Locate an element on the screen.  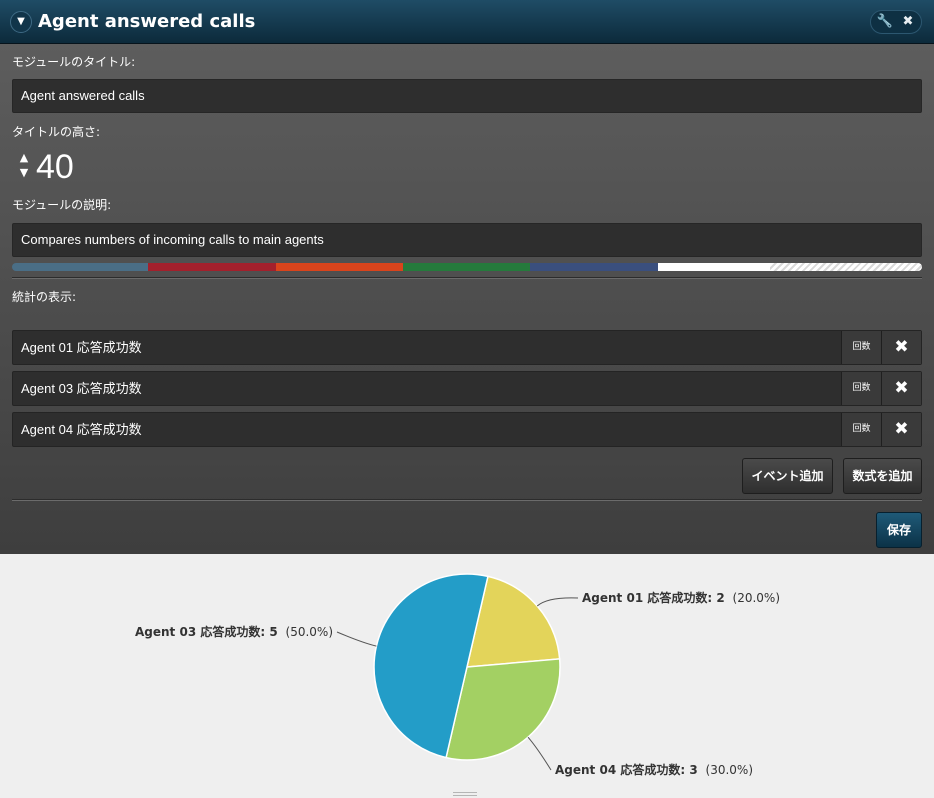
slice-label-main: Agent 04 応答成功数: 3 is located at coordinates (626, 769).